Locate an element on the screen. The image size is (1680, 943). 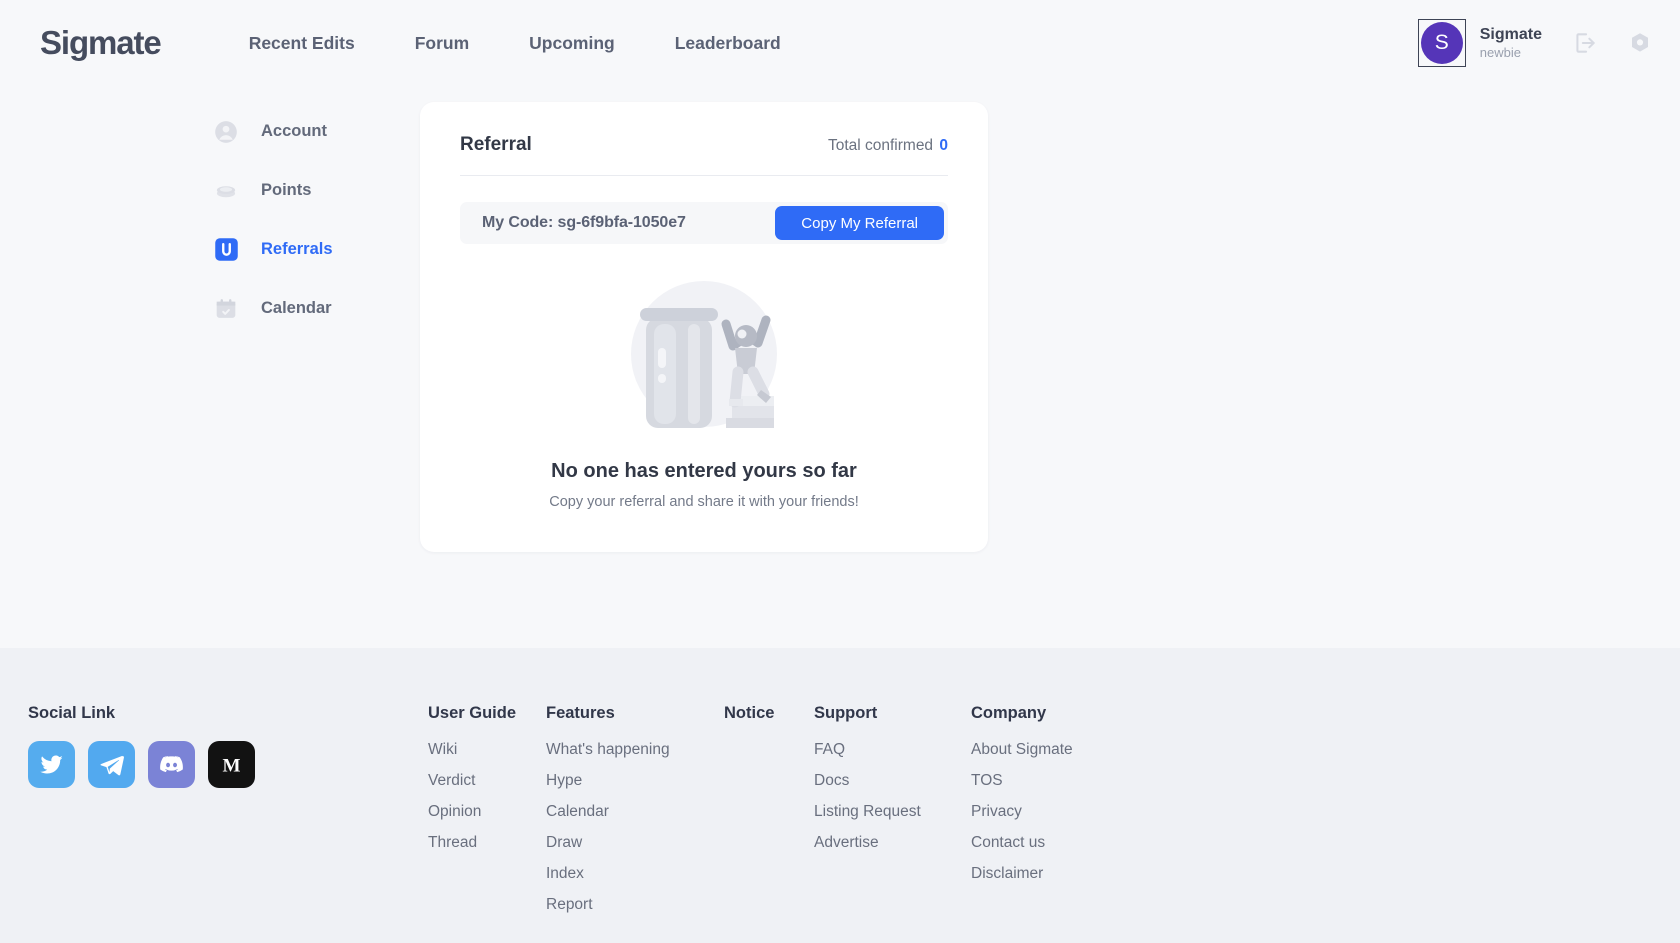
nav-leaderboard: Leaderboard is located at coordinates (728, 43).